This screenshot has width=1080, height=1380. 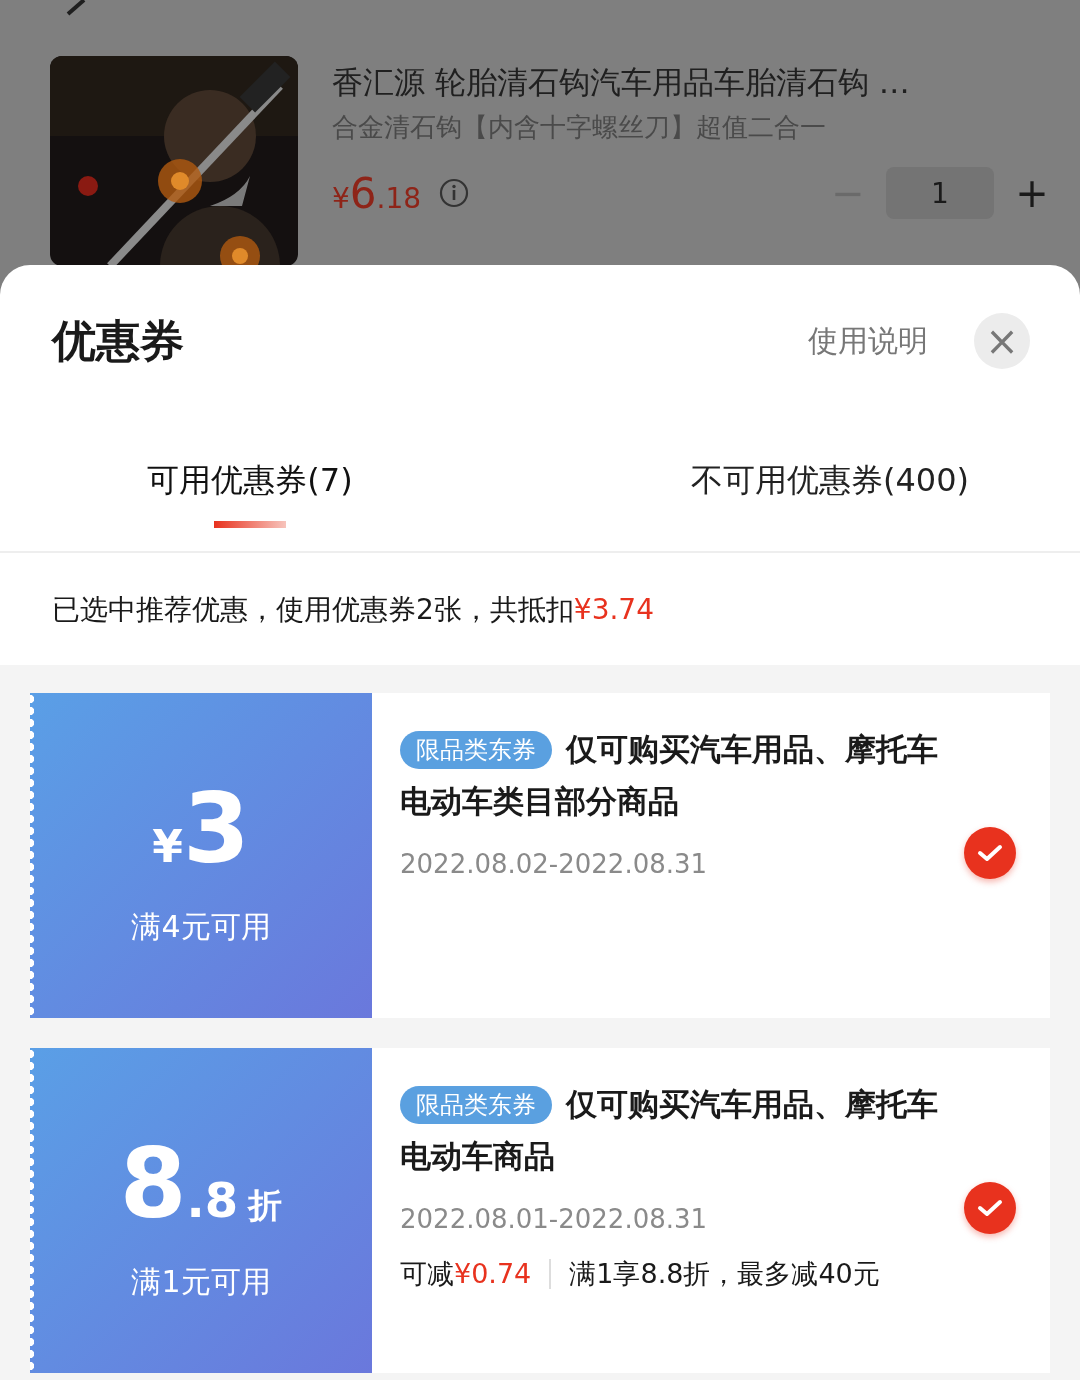 I want to click on plus-button: +, so click(x=1032, y=193).